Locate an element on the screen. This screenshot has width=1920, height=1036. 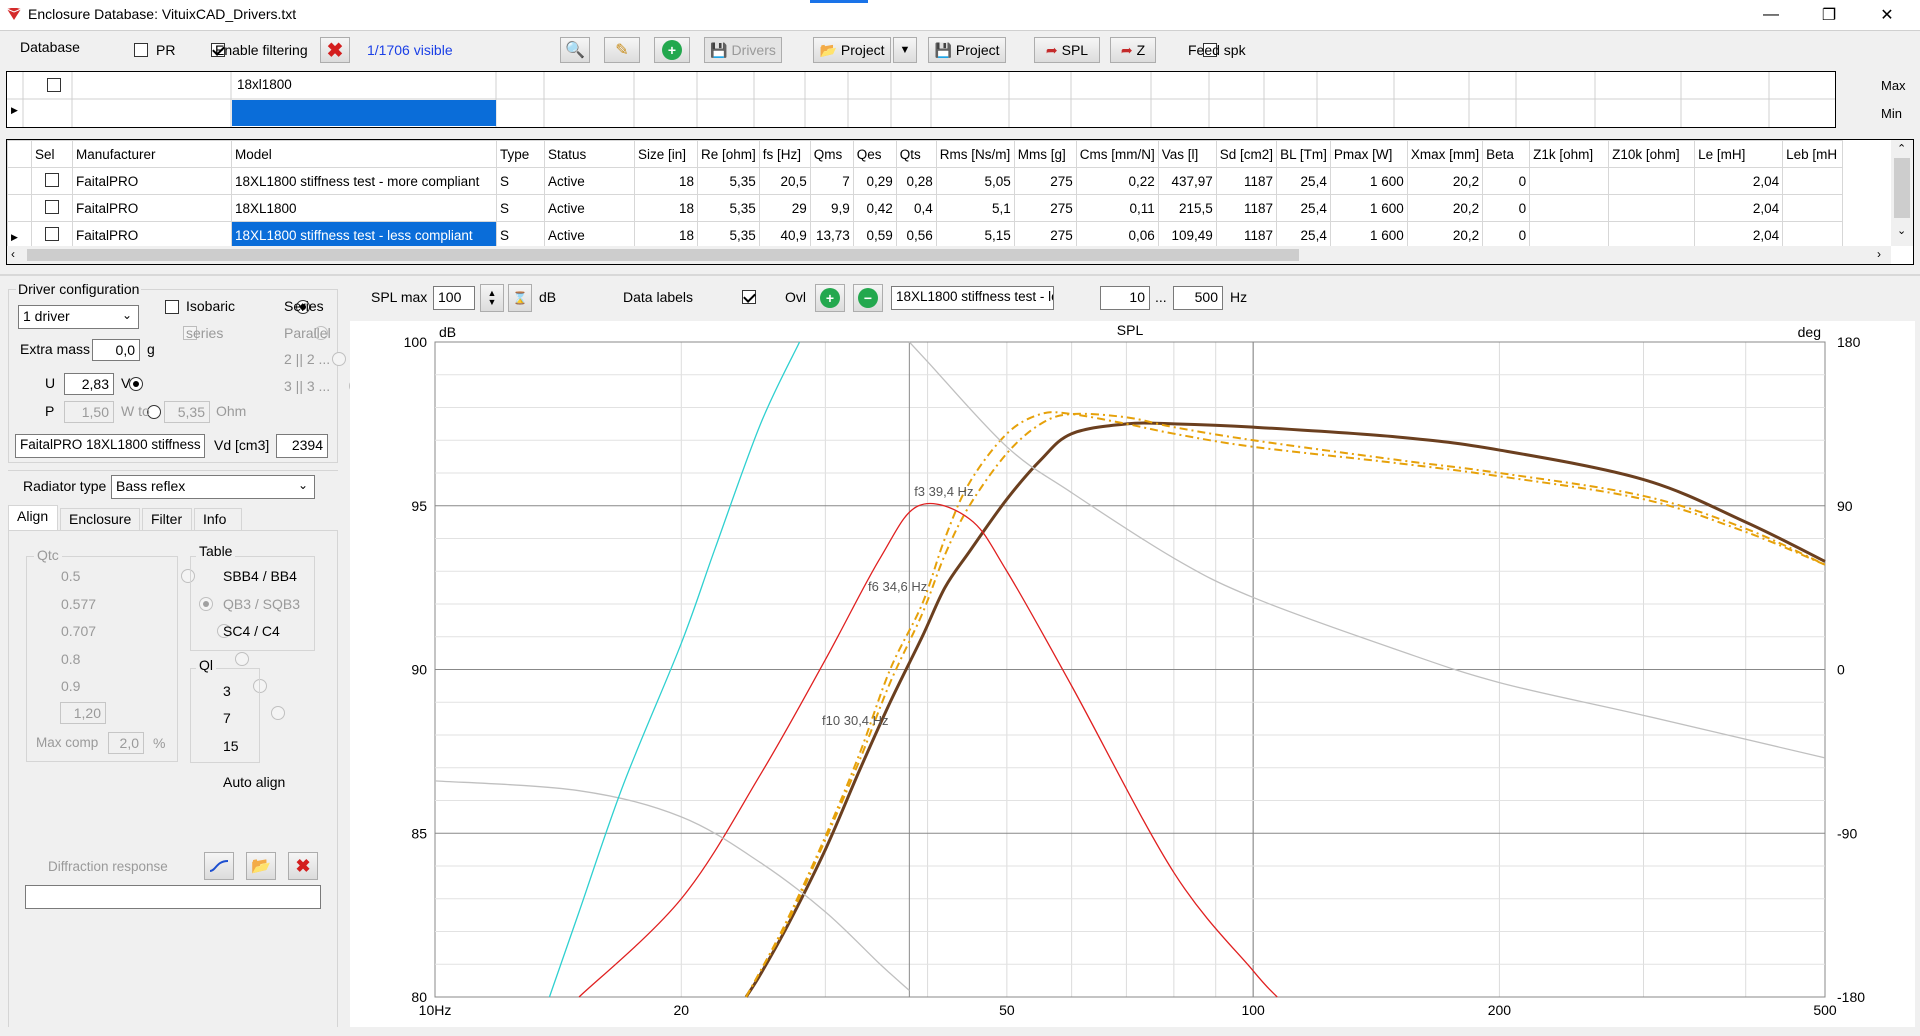
cell: 5,15 is located at coordinates (975, 235).